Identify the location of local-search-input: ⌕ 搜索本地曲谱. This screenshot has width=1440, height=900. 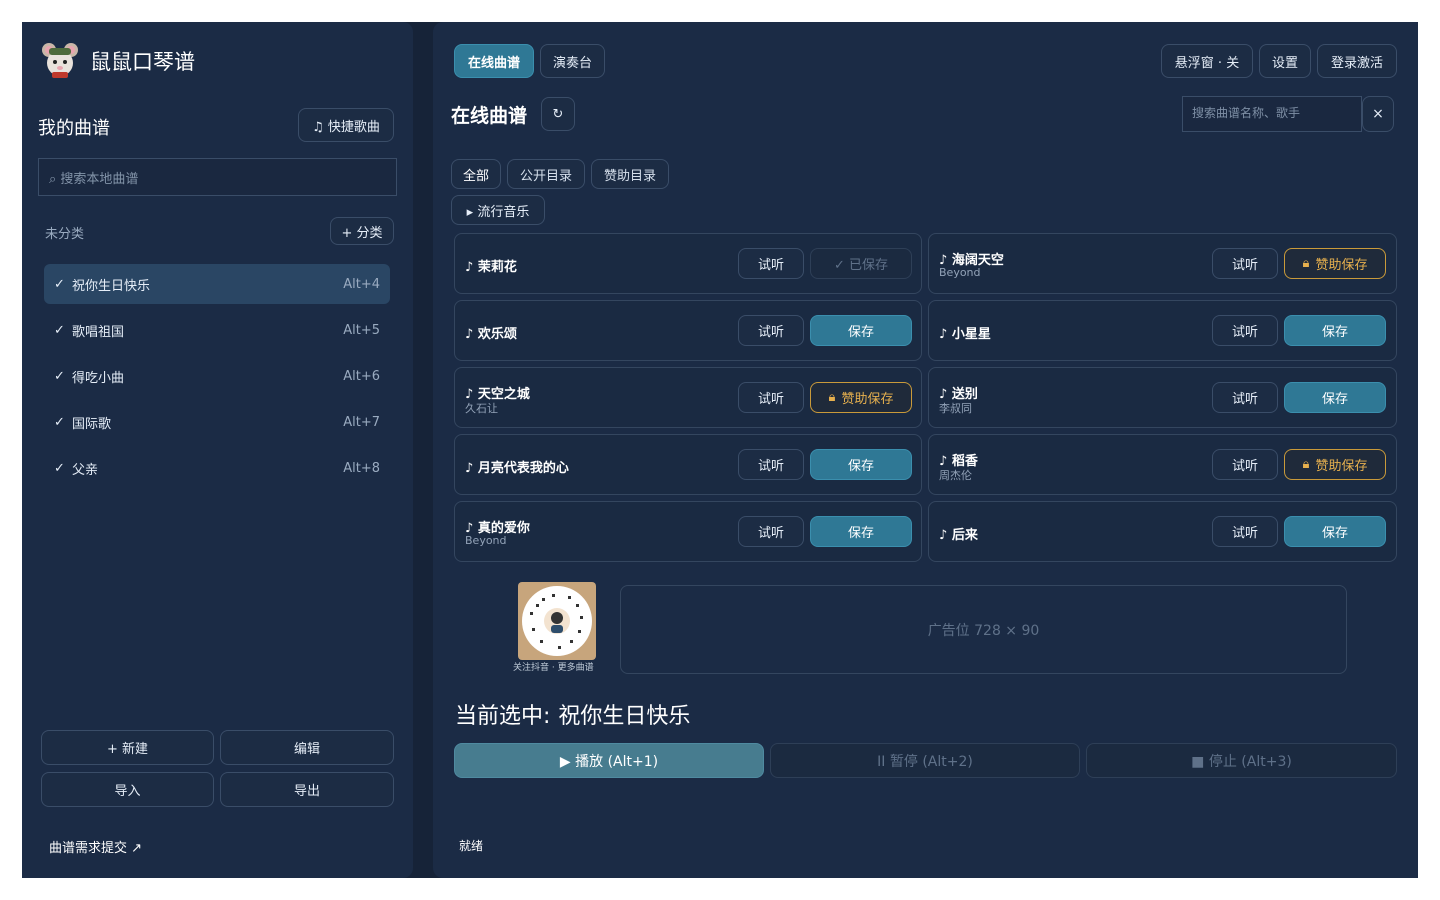
(217, 177).